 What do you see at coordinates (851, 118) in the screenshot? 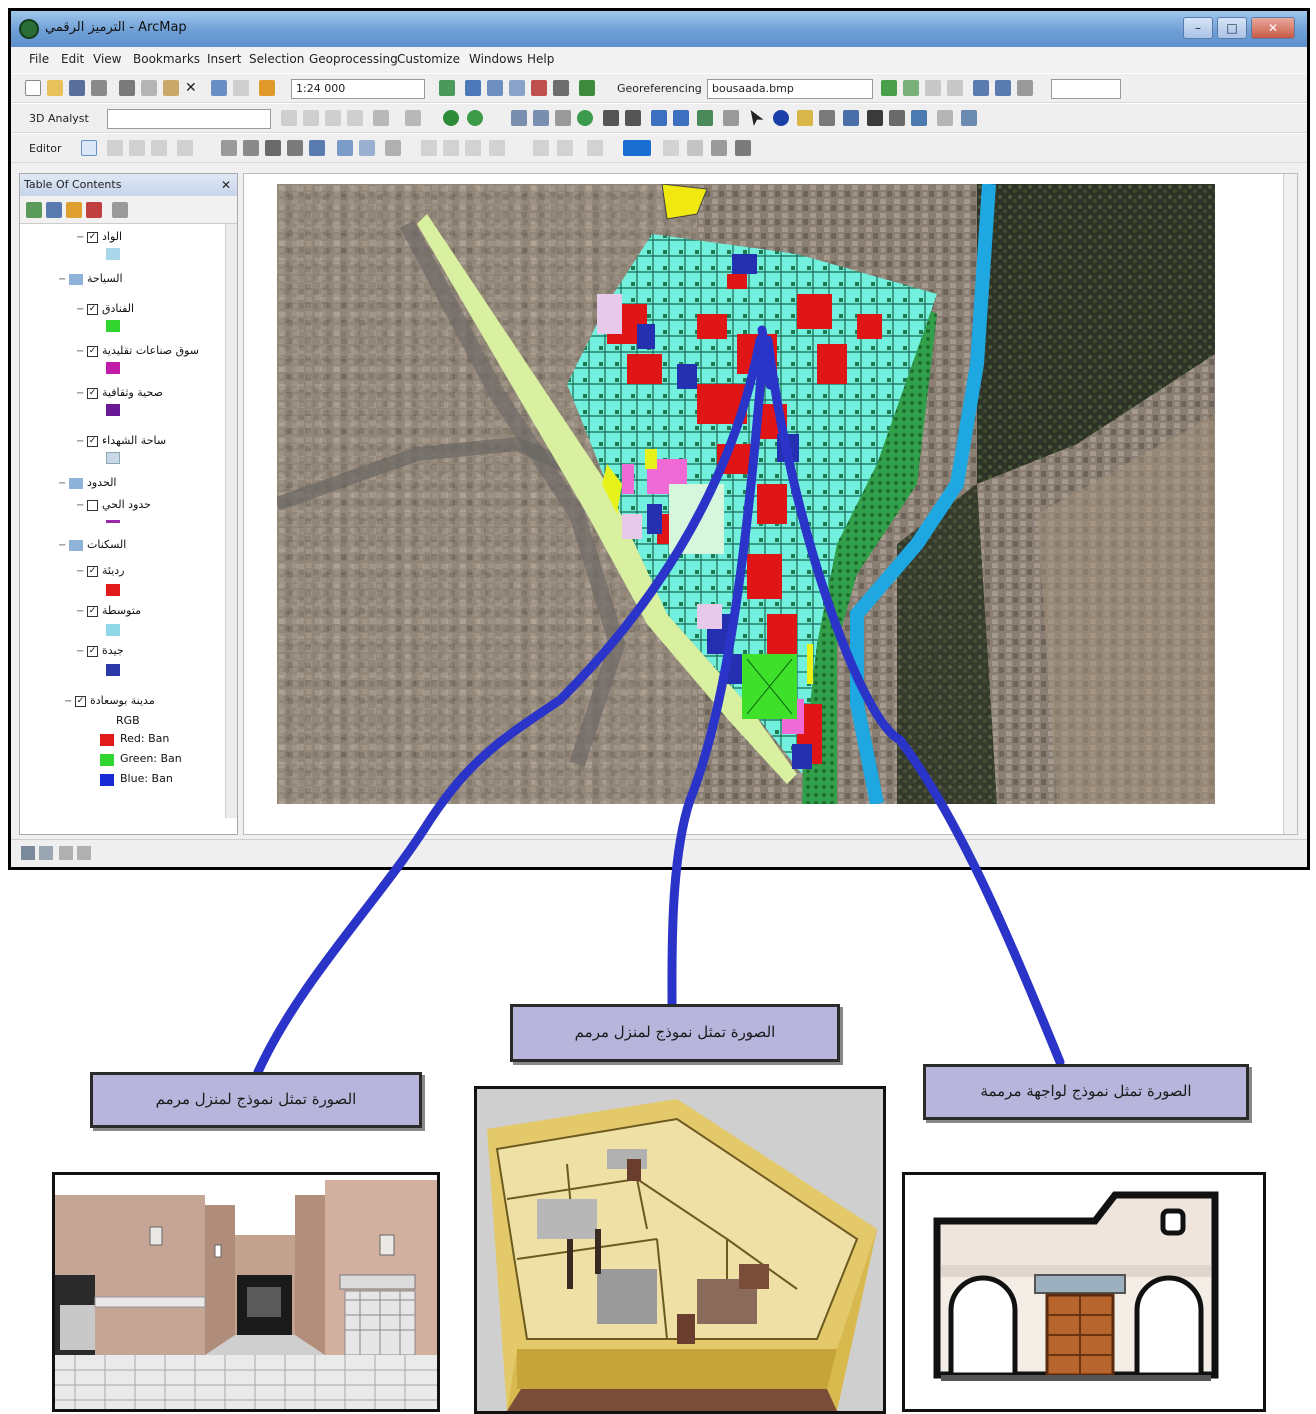
I see `measure-icon` at bounding box center [851, 118].